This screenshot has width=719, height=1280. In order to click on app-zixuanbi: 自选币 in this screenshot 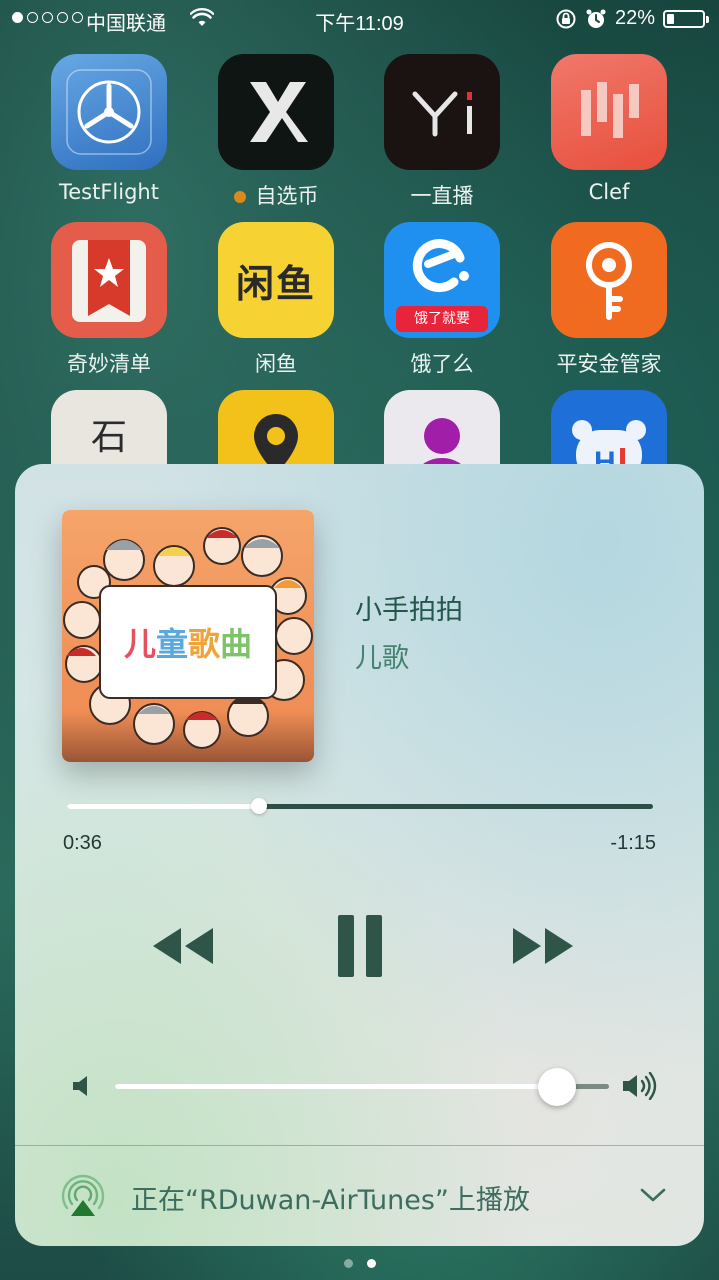, I will do `click(276, 132)`.